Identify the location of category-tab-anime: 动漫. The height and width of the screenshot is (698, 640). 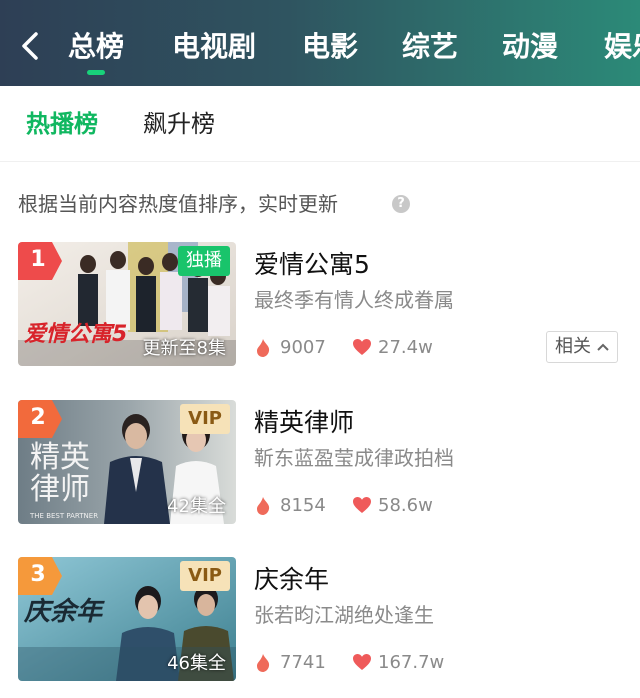
(530, 47).